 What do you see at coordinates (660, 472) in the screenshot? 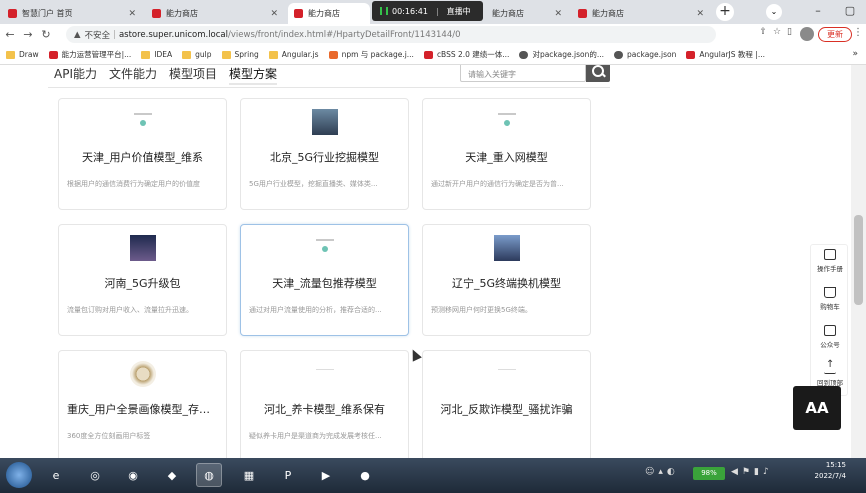
I see `tray-icon: ▴` at bounding box center [660, 472].